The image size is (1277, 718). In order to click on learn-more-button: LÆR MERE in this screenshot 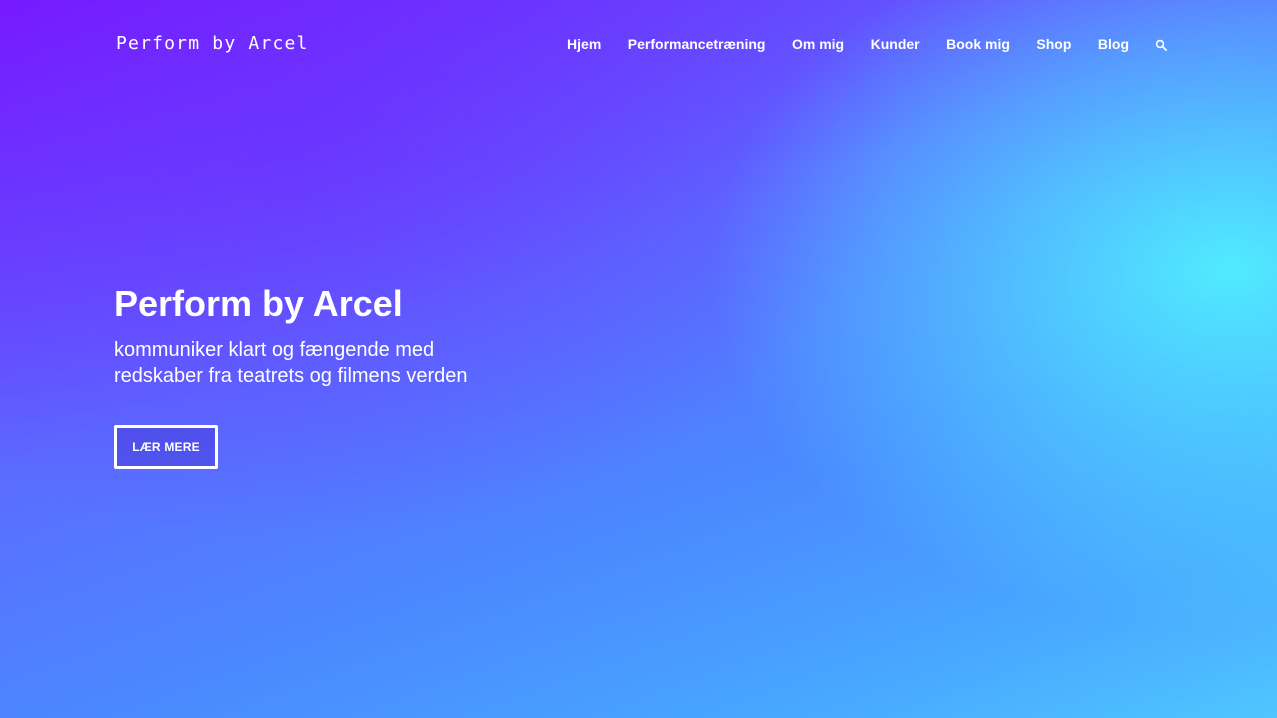, I will do `click(166, 447)`.